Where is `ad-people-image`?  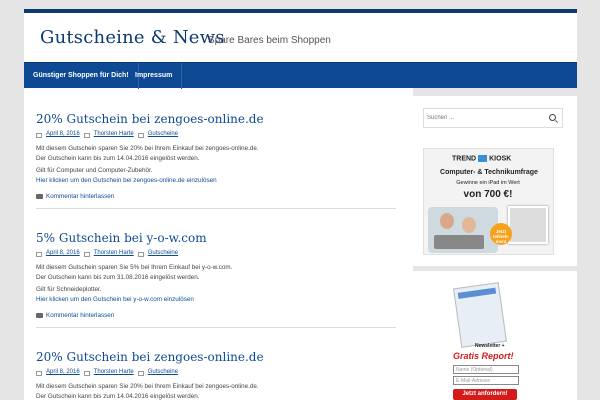 ad-people-image is located at coordinates (463, 230).